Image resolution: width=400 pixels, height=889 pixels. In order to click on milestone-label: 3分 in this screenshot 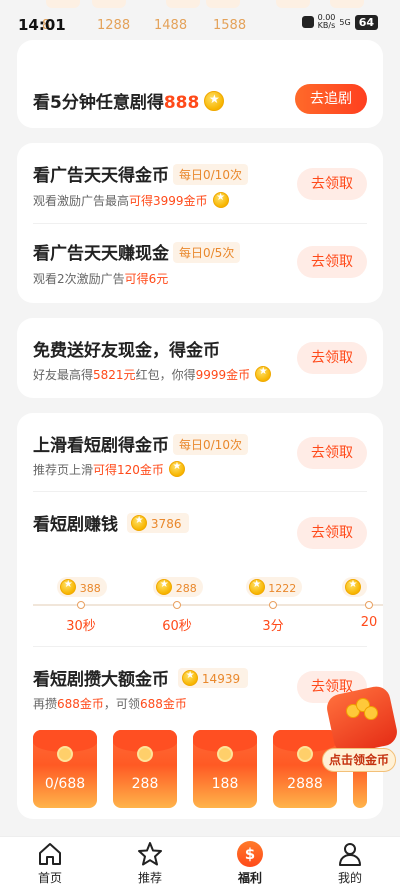, I will do `click(273, 626)`.